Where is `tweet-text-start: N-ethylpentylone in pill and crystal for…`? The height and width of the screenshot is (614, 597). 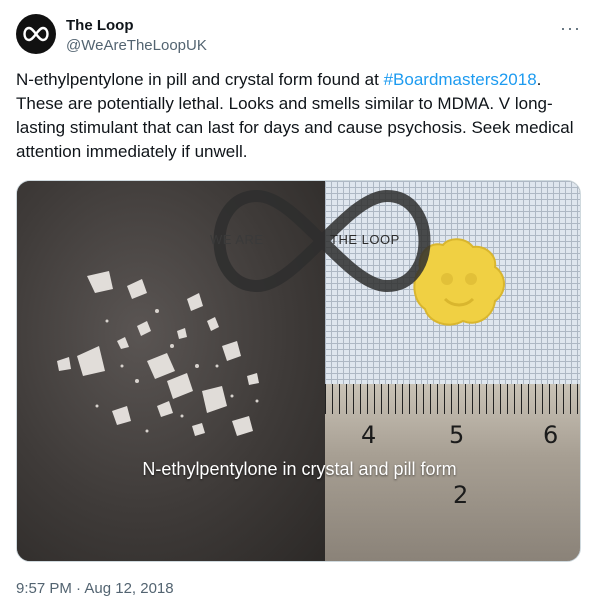 tweet-text-start: N-ethylpentylone in pill and crystal for… is located at coordinates (200, 79).